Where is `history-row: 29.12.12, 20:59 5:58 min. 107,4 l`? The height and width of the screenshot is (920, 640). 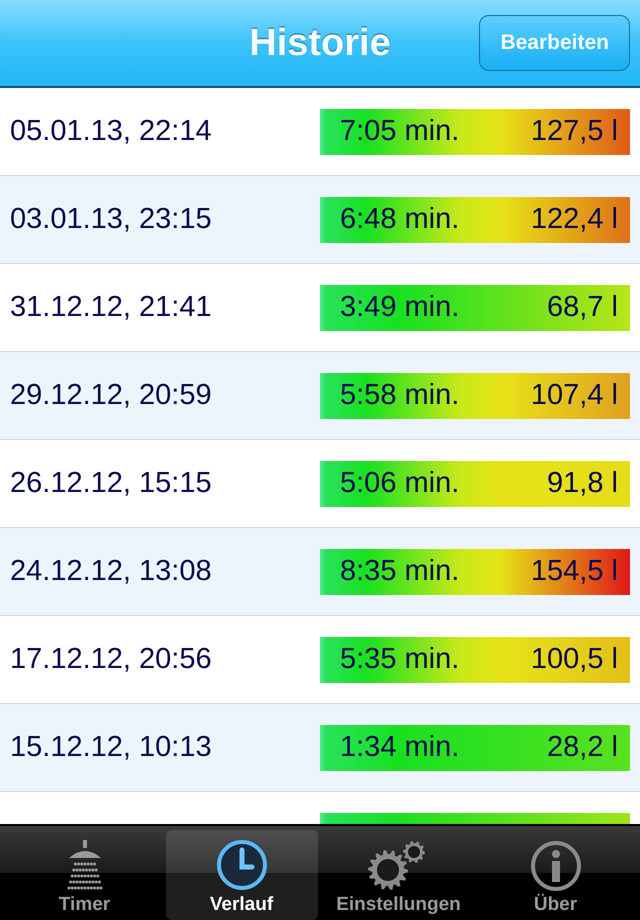
history-row: 29.12.12, 20:59 5:58 min. 107,4 l is located at coordinates (320, 396).